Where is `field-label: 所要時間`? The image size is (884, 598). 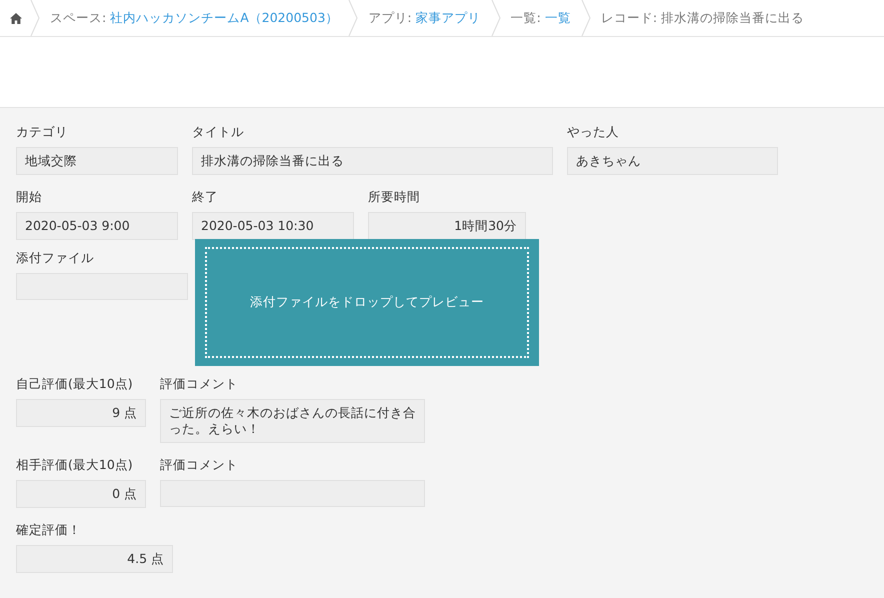 field-label: 所要時間 is located at coordinates (394, 197).